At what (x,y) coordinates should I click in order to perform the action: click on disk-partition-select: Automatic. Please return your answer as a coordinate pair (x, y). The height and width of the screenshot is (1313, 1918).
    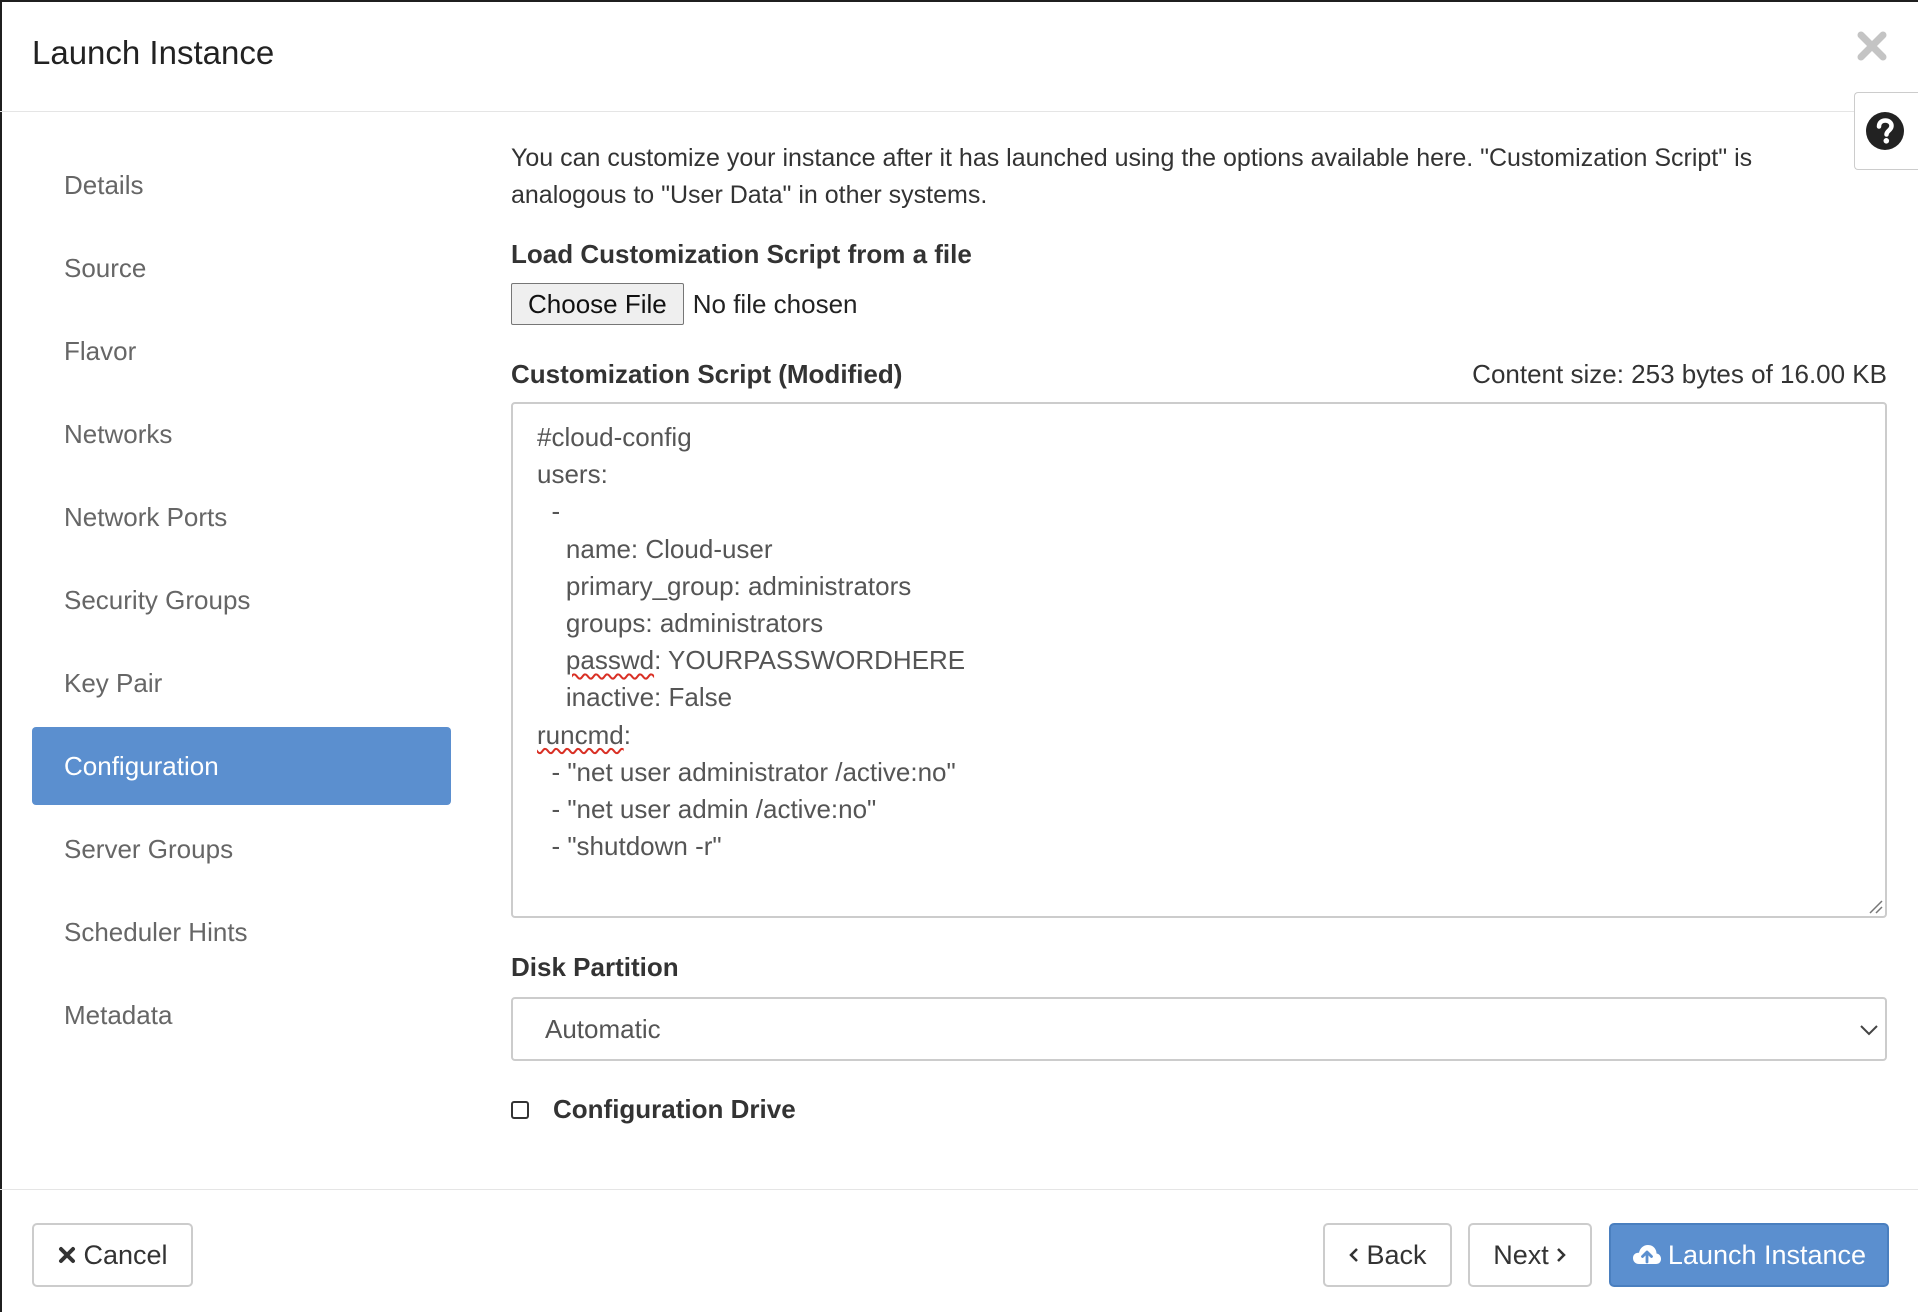
    Looking at the image, I should click on (1199, 1029).